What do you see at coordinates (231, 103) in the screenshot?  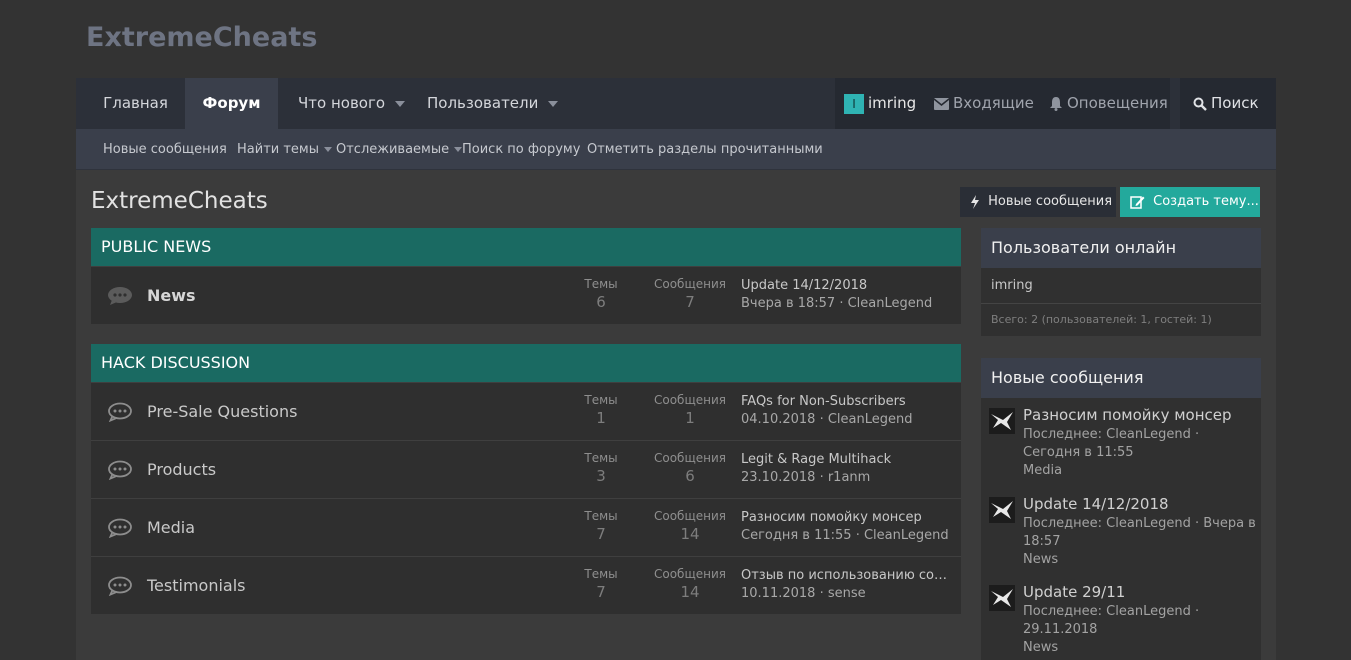 I see `tab-forum: Форум` at bounding box center [231, 103].